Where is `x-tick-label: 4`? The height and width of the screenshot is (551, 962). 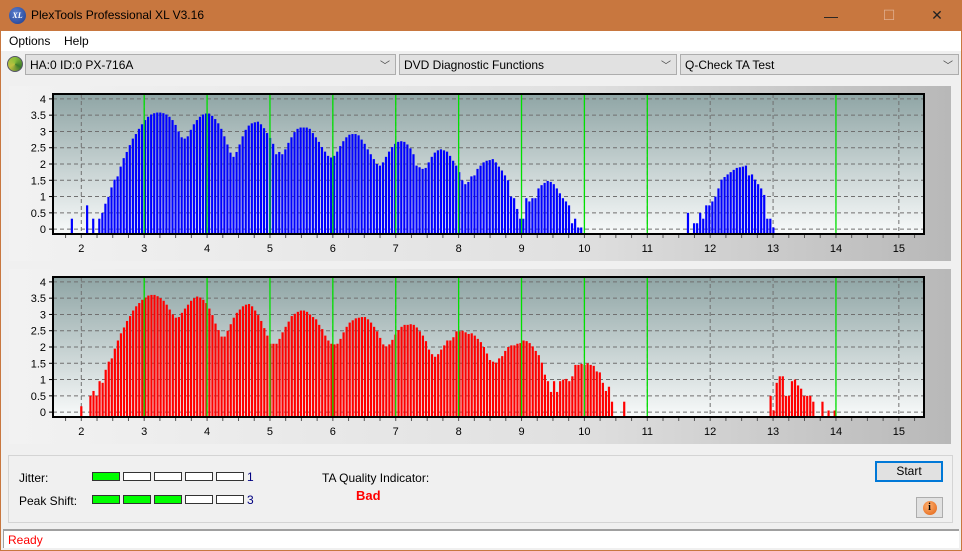
x-tick-label: 4 is located at coordinates (207, 249).